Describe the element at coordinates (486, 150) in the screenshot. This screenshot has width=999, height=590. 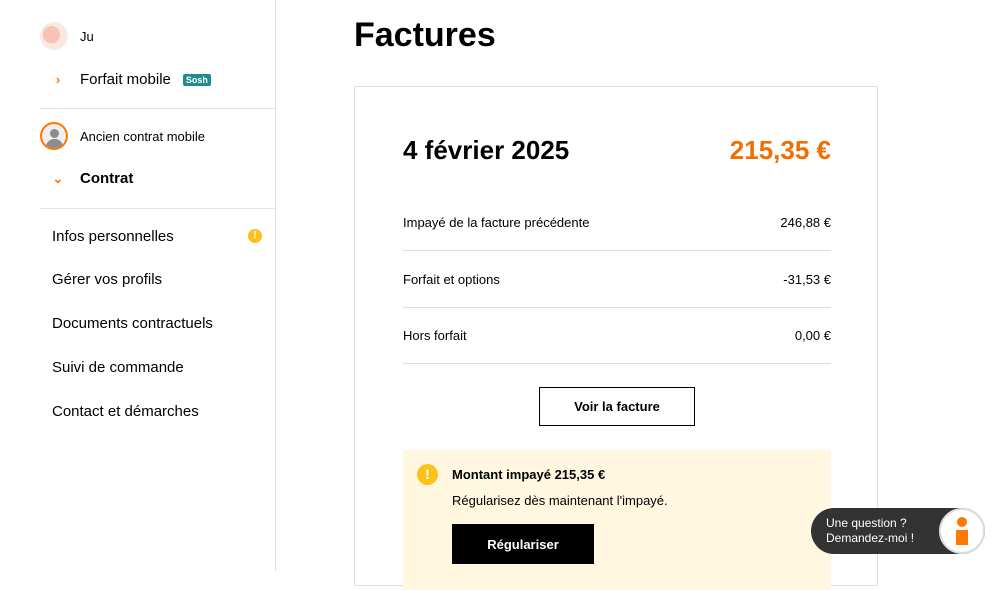
I see `bill-date: 4 février 2025` at that location.